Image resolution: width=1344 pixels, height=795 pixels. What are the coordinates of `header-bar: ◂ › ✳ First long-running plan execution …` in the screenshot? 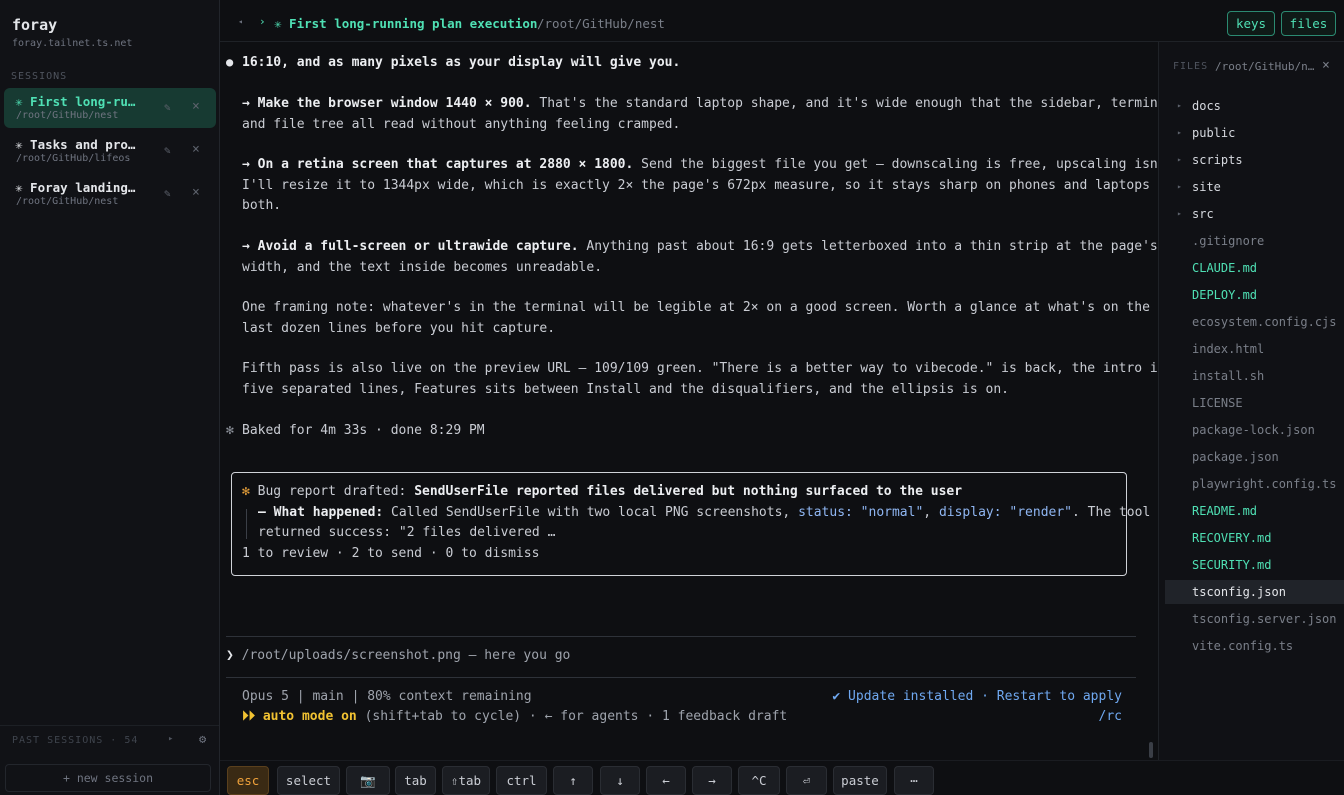 It's located at (782, 23).